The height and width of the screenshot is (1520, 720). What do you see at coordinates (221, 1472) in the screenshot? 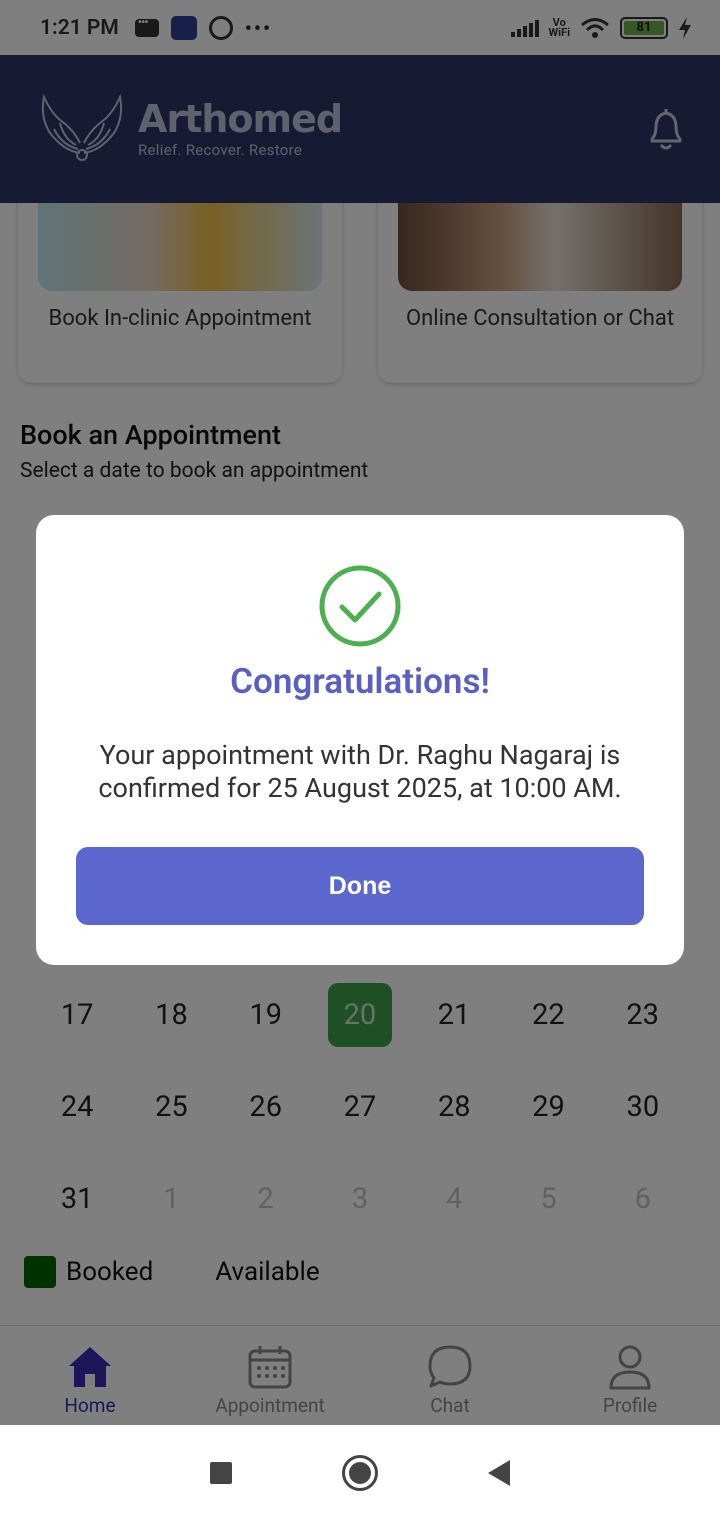
I see `recents-icon` at bounding box center [221, 1472].